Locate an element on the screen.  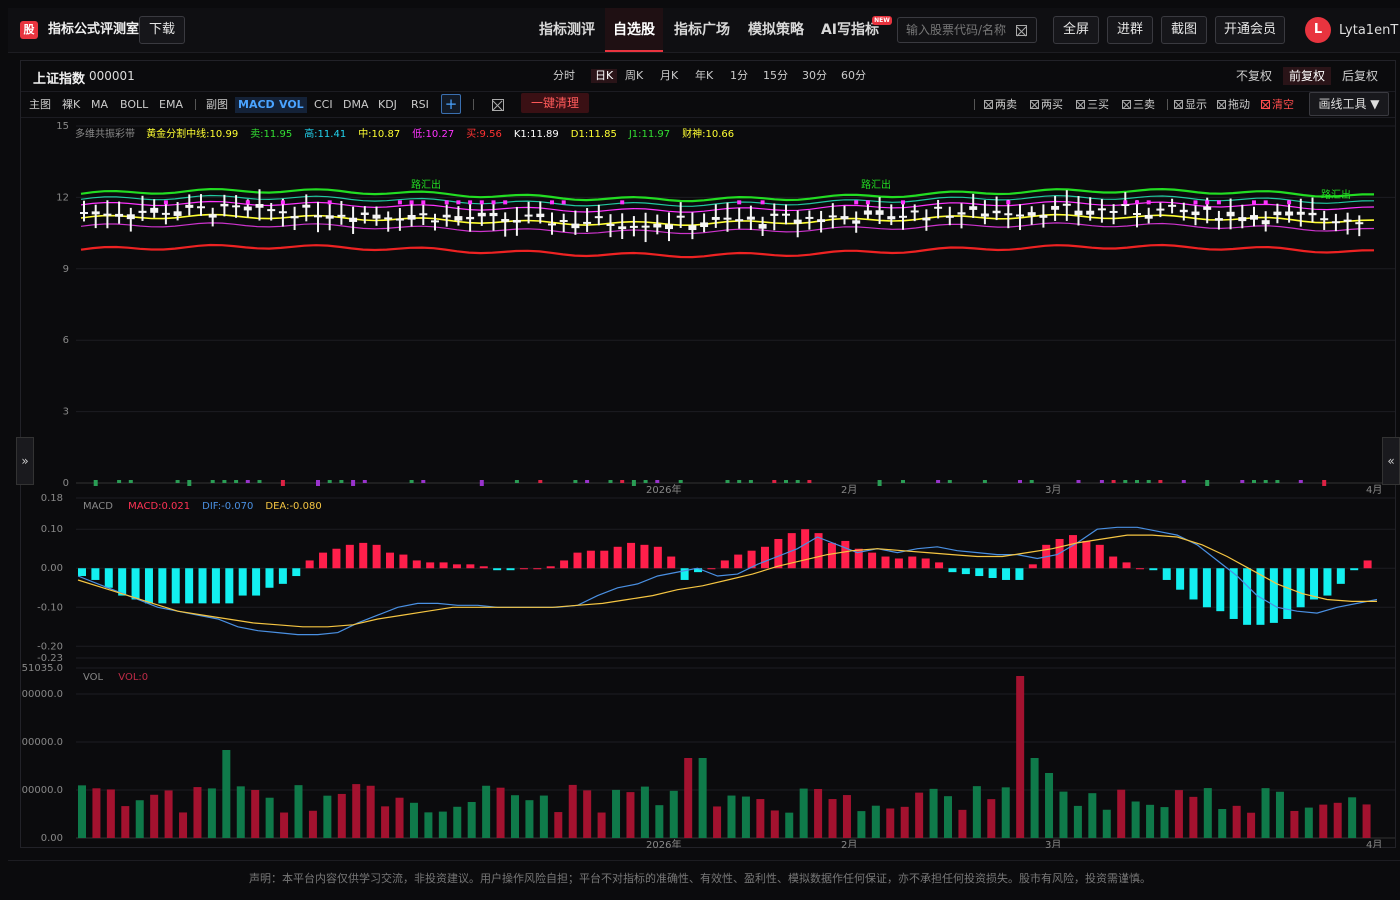
sub-item-kdj: KDJ is located at coordinates (387, 105).